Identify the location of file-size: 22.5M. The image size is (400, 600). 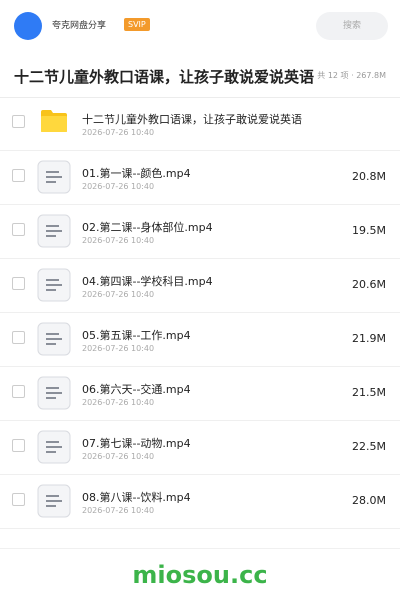
(369, 446).